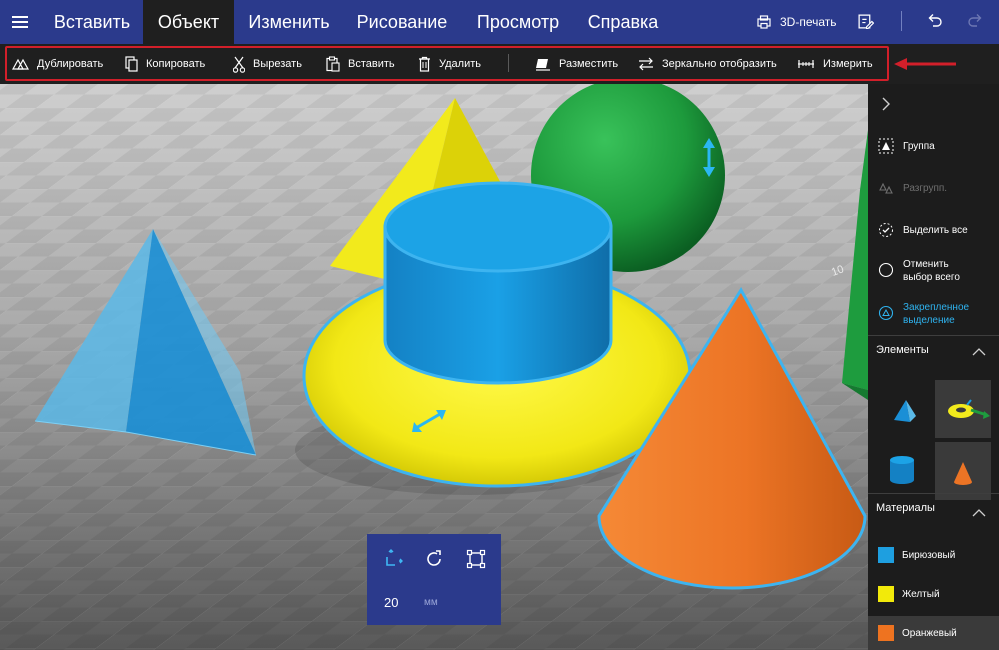 The image size is (999, 650). I want to click on element-thumb-cylinder, so click(904, 471).